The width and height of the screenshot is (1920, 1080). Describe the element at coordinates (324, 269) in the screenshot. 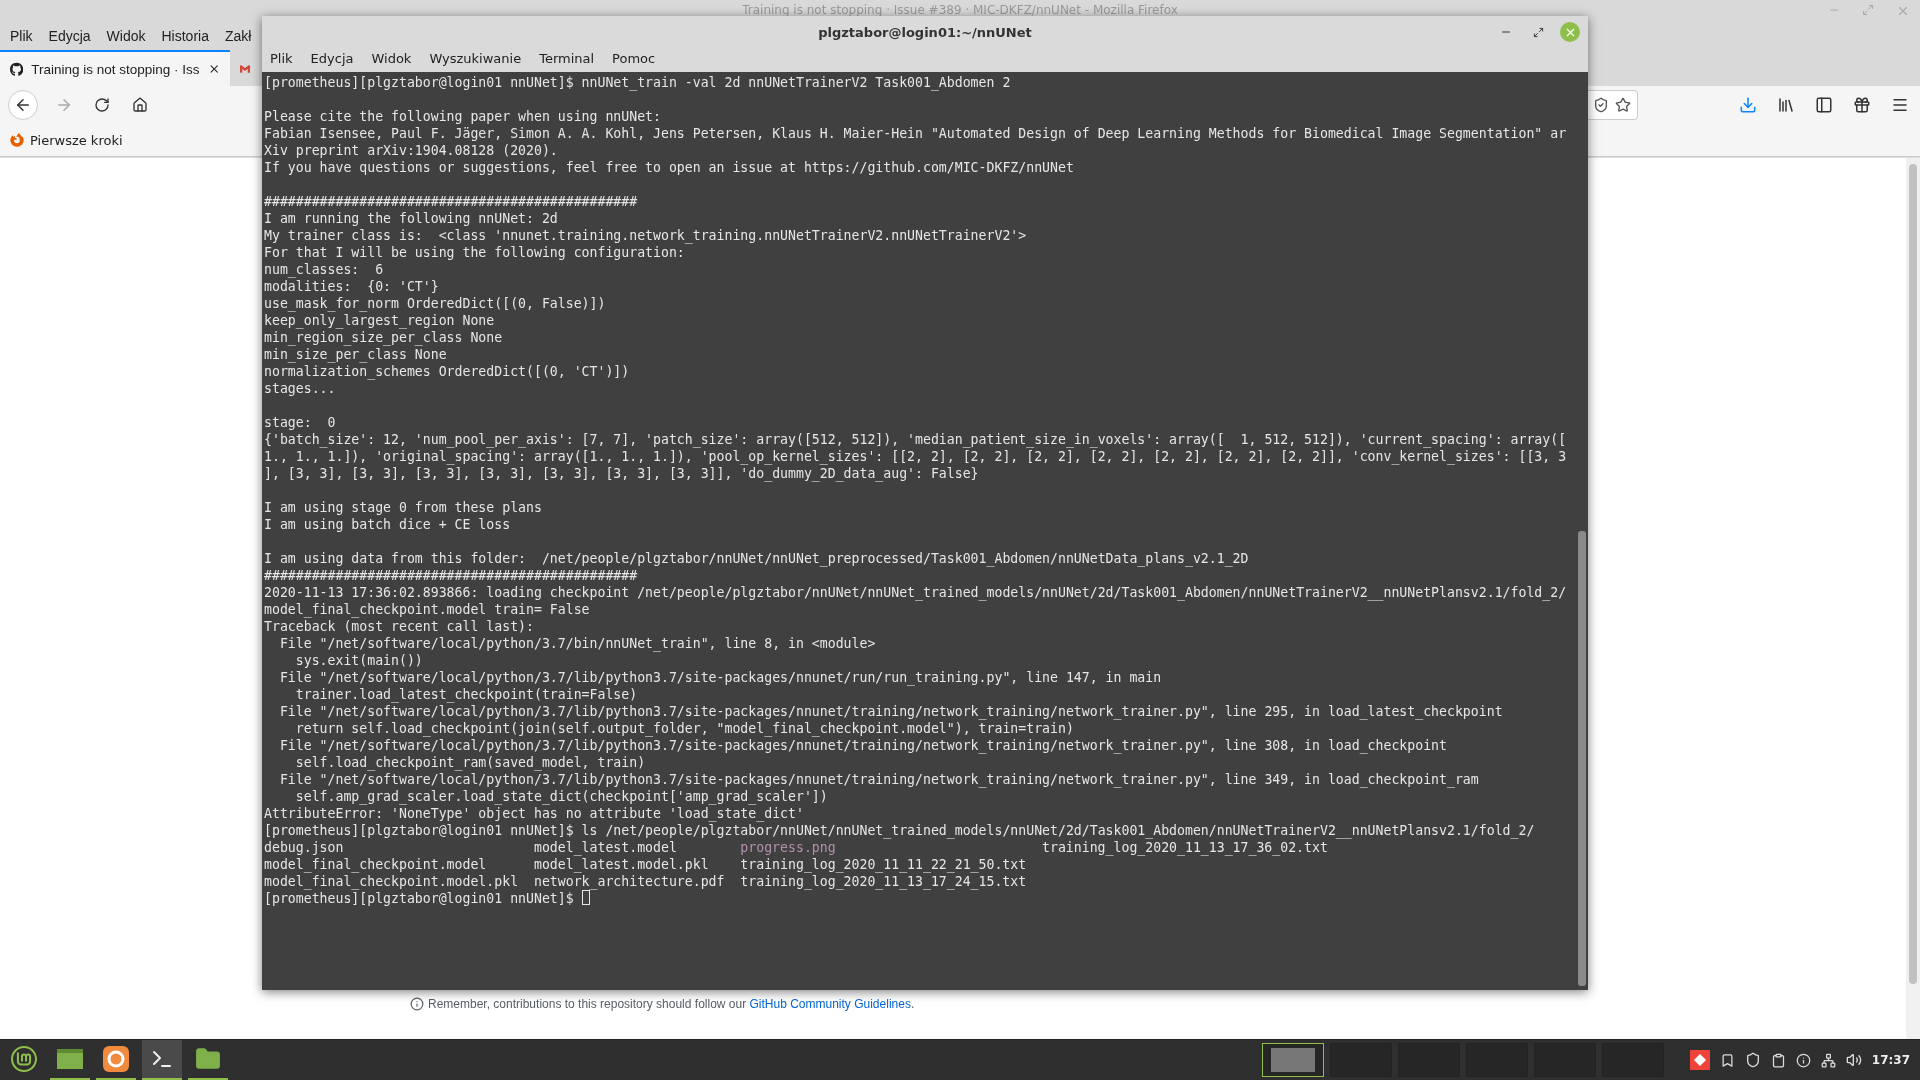

I see `terminal-line: num_classes: 6` at that location.